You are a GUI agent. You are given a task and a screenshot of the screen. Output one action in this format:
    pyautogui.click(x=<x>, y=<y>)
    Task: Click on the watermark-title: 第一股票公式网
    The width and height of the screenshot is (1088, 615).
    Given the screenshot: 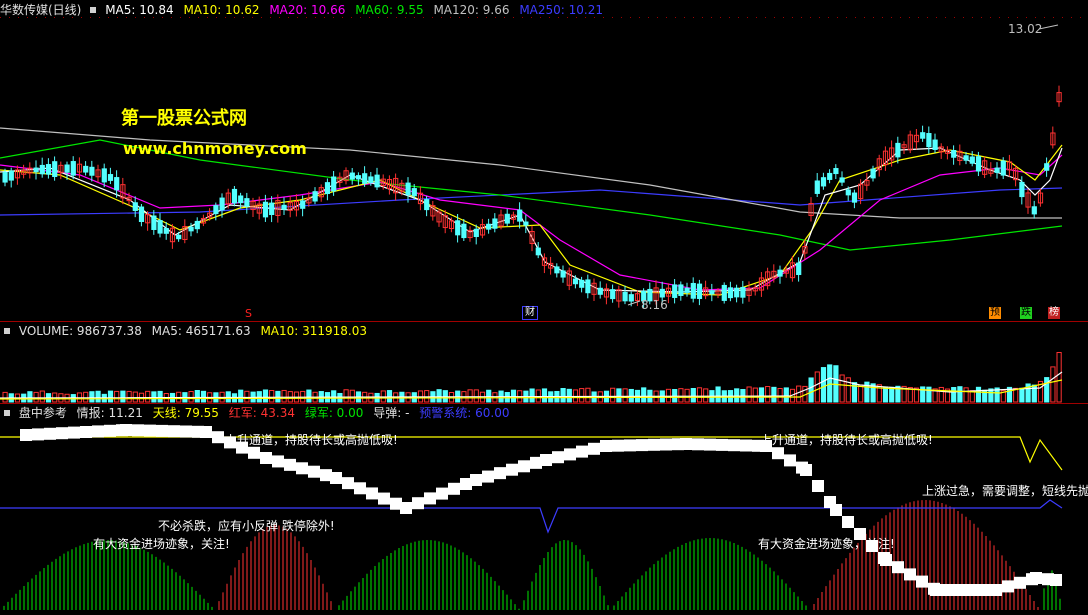 What is the action you would take?
    pyautogui.click(x=184, y=118)
    